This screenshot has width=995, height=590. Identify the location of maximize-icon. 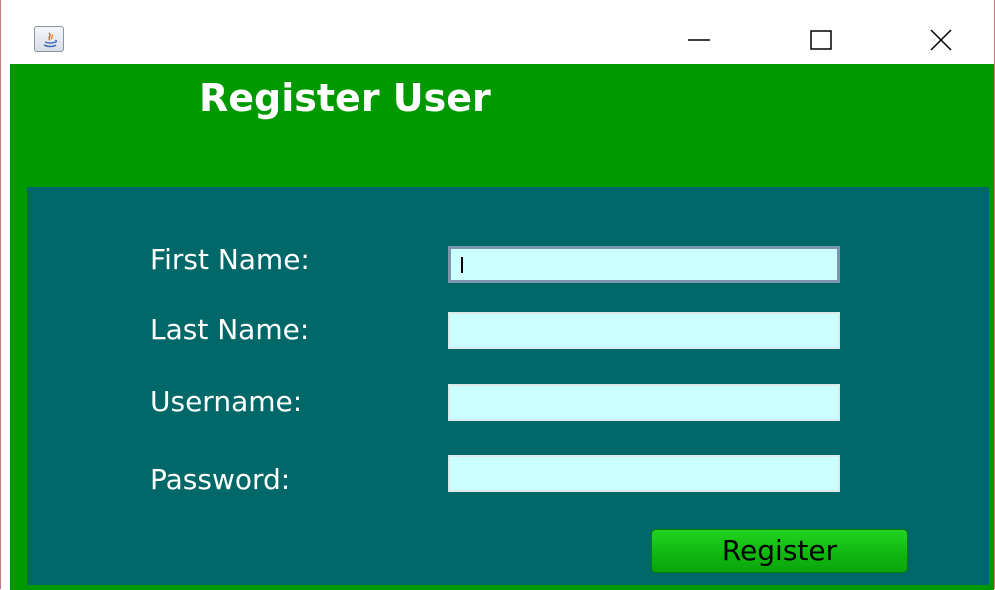
(821, 40).